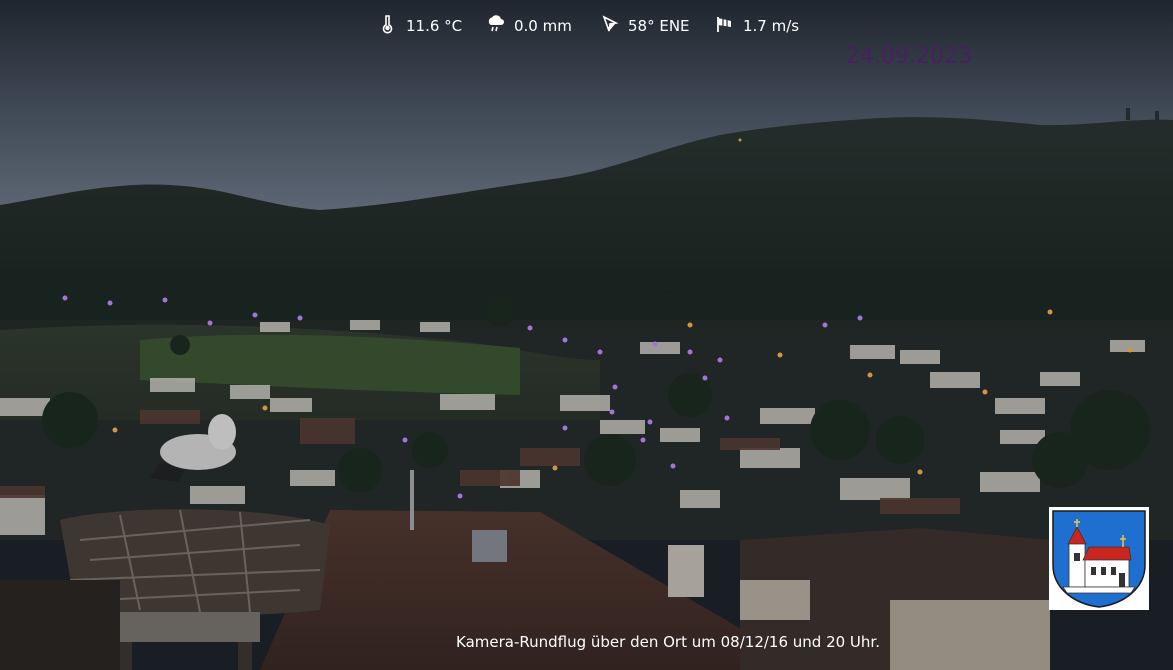  What do you see at coordinates (586, 26) in the screenshot?
I see `weather-bar: 11.6 °C 0.0 mm 58° ENE 1.7 m/s` at bounding box center [586, 26].